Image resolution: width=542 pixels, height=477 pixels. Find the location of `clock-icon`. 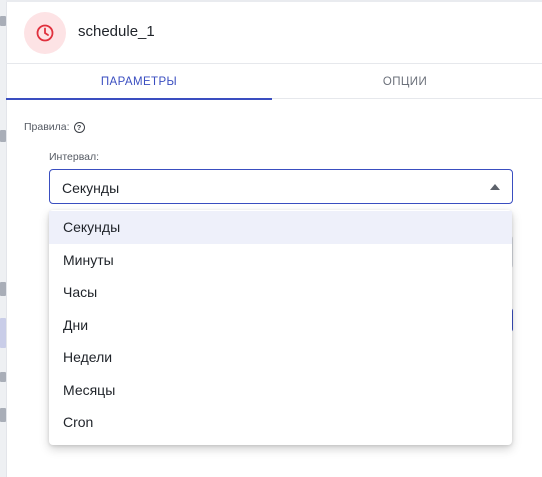

clock-icon is located at coordinates (45, 33).